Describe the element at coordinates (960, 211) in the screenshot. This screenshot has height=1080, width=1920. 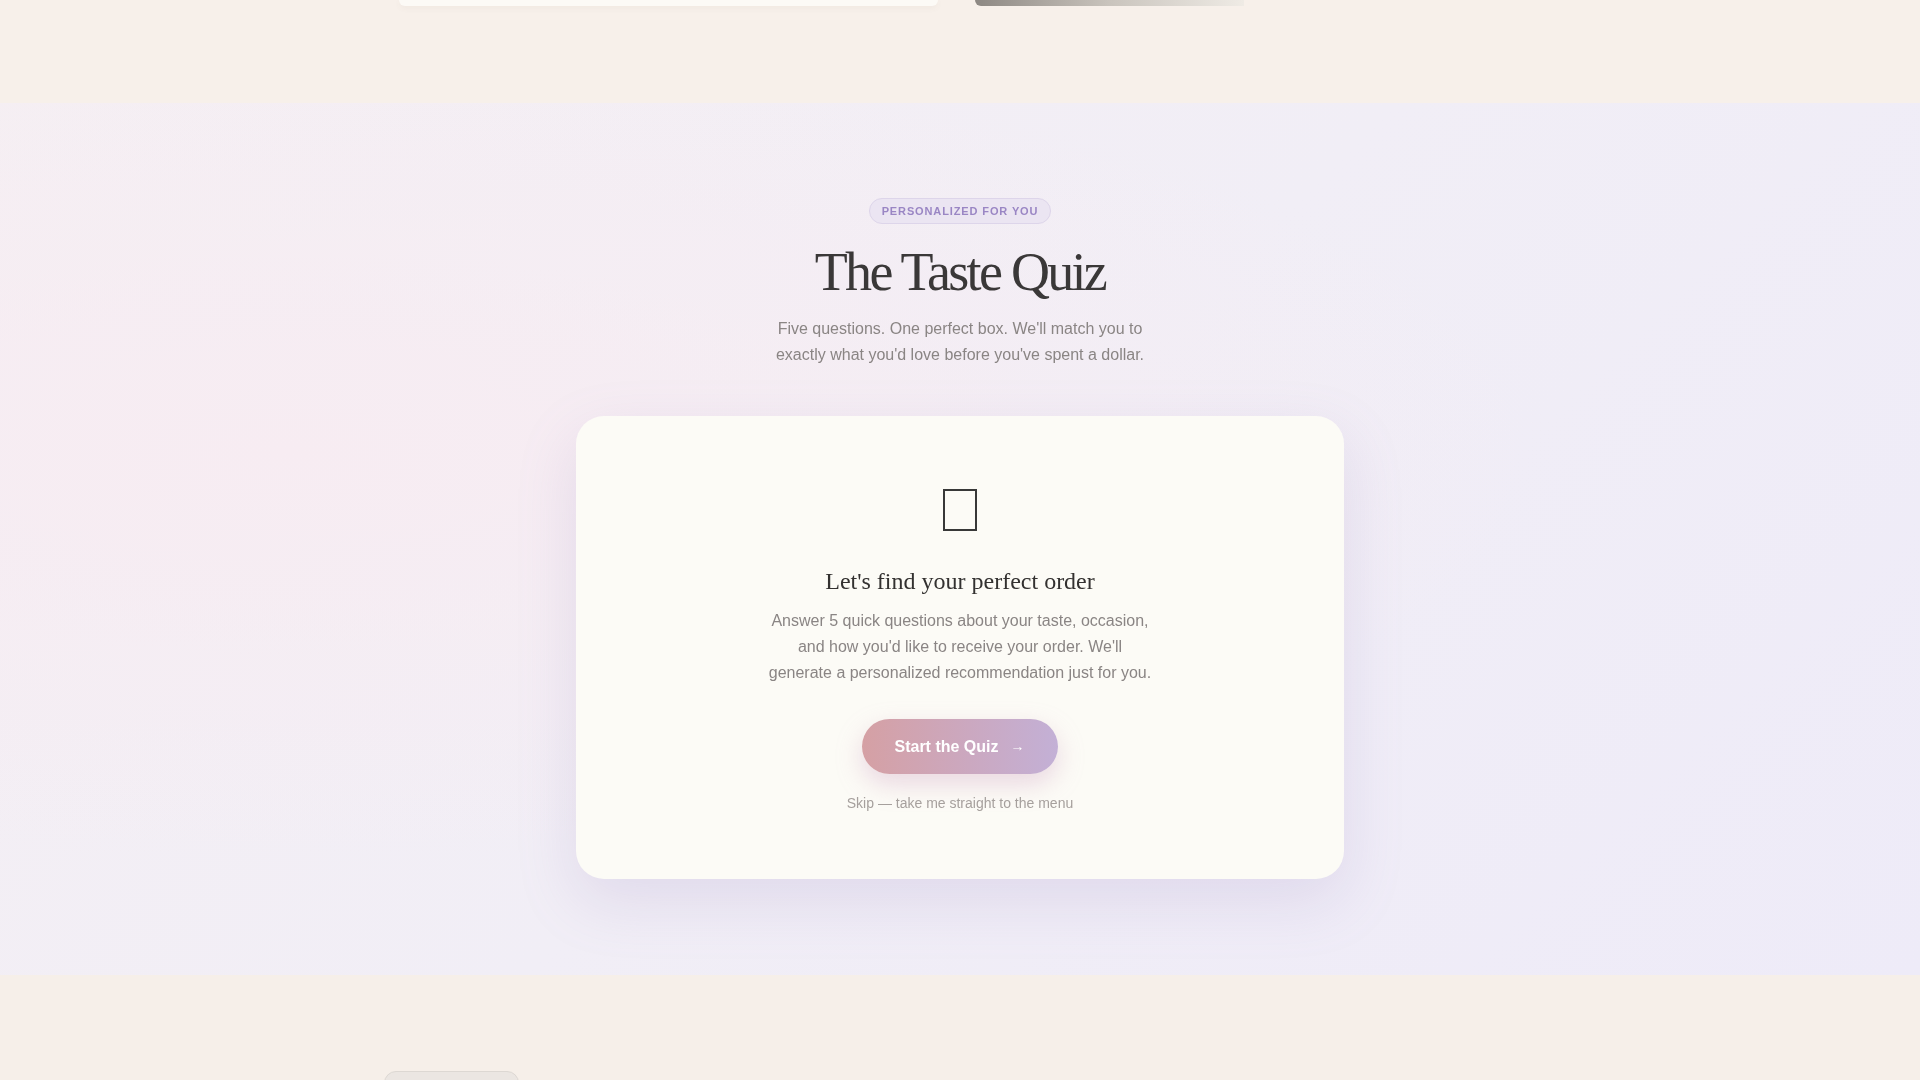
I see `section-badge: PERSONALIZED FOR YOU` at that location.